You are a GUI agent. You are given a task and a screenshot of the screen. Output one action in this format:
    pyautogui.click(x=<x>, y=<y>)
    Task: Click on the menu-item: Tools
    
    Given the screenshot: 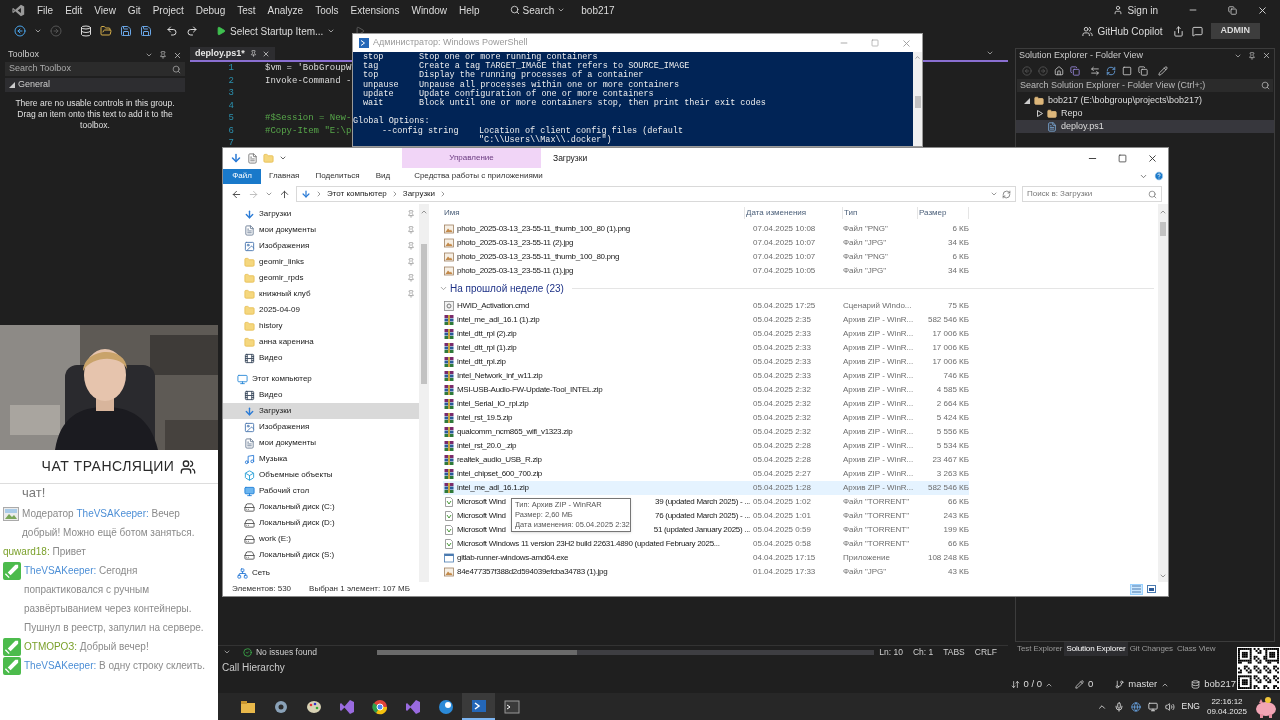 What is the action you would take?
    pyautogui.click(x=327, y=10)
    